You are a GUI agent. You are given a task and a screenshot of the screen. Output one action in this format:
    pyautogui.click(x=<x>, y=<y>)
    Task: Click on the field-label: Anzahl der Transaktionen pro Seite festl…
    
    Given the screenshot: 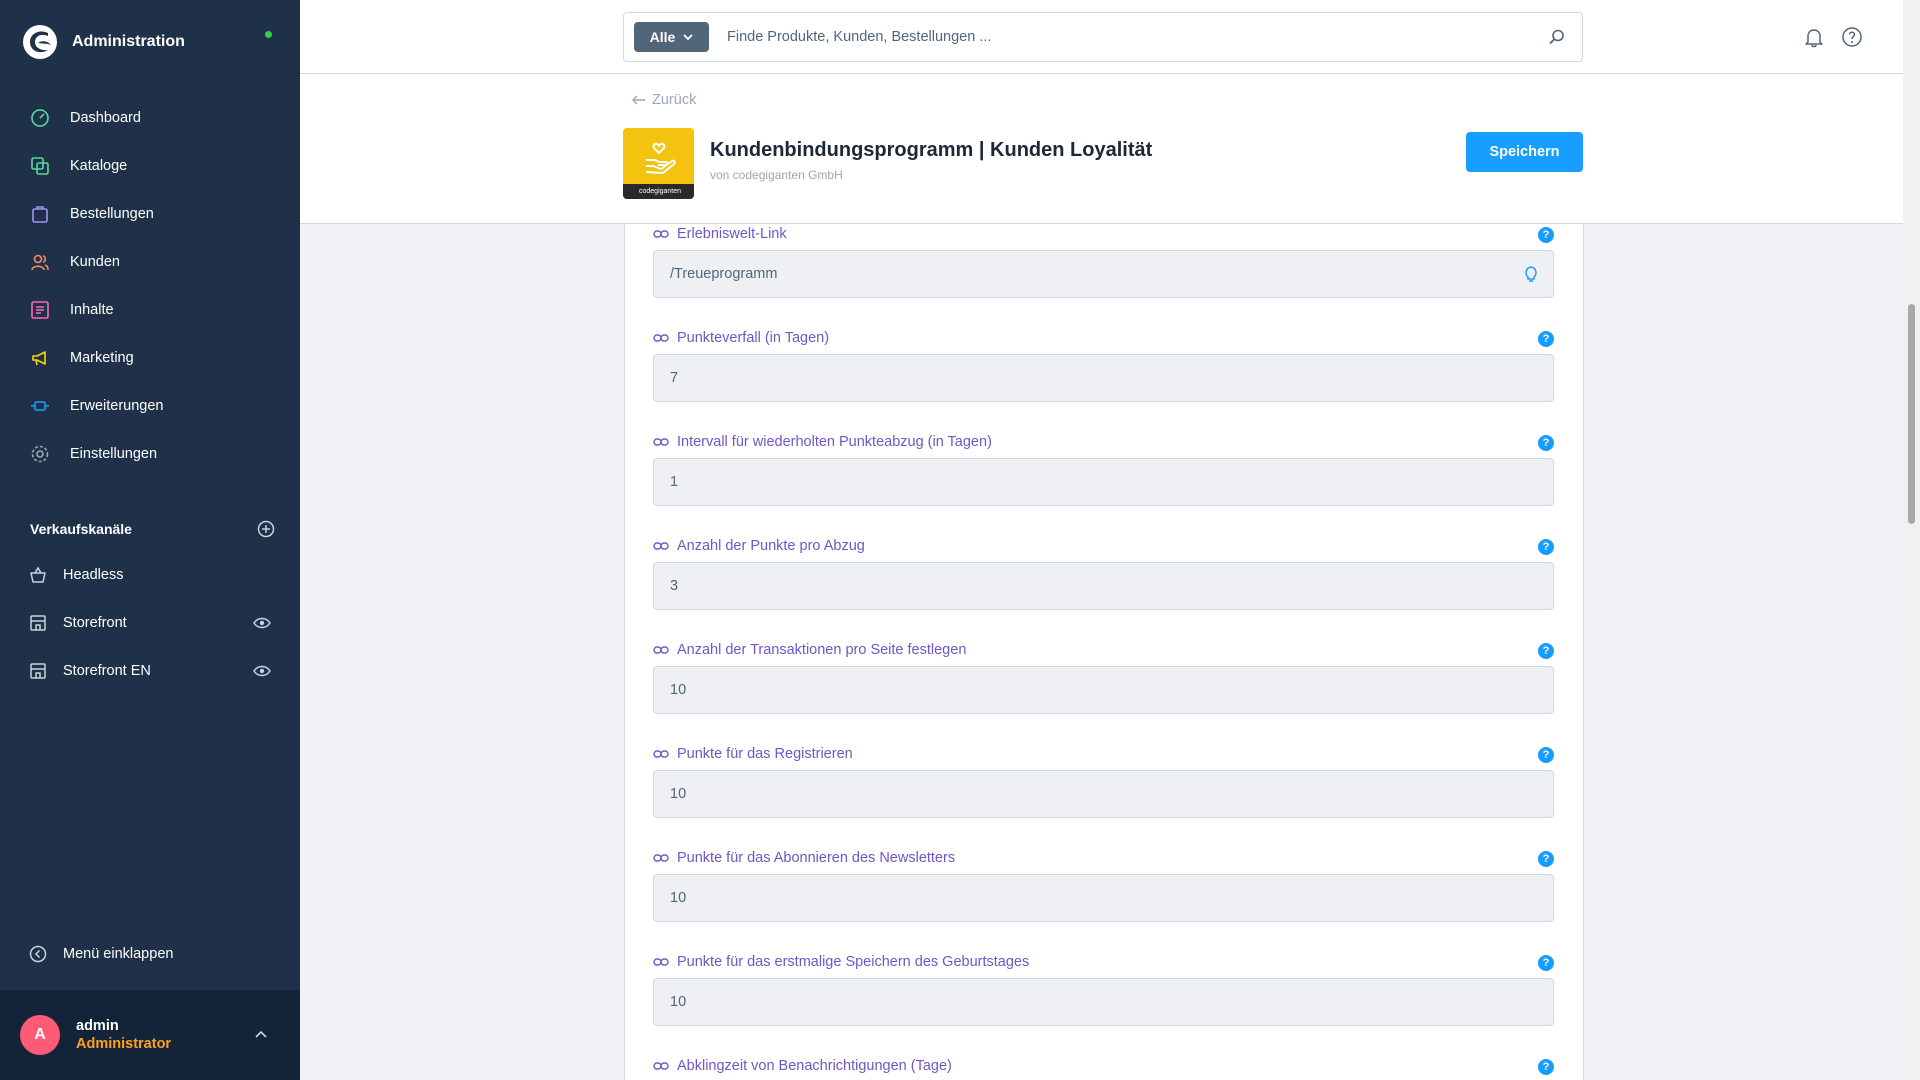 What is the action you would take?
    pyautogui.click(x=1103, y=650)
    